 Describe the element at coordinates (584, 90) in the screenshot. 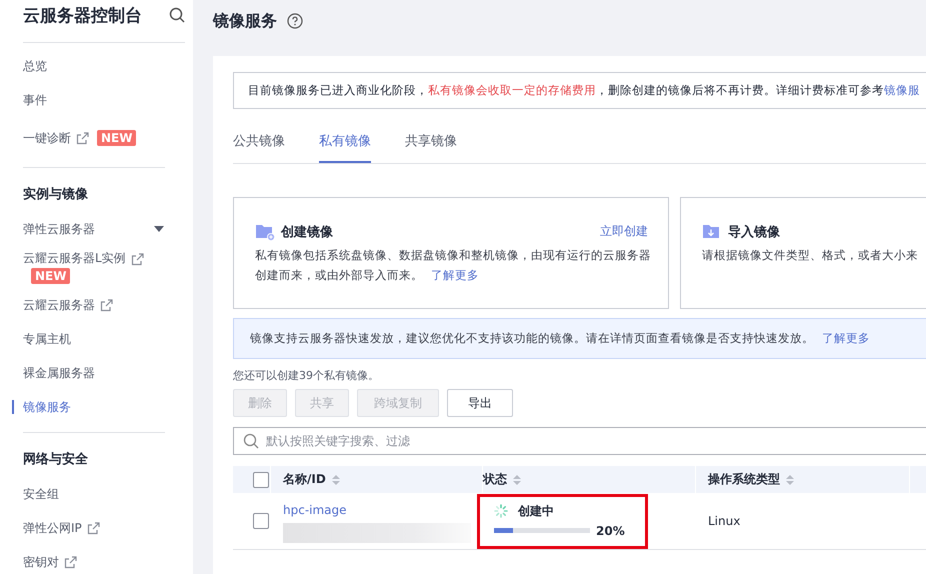

I see `notice-text: 目前镜像服务已进入商业化阶段，私有镜像会收取一定的存储费用，删除创建的镜像后将不再计费。详细计费标准可参考镜像服` at that location.